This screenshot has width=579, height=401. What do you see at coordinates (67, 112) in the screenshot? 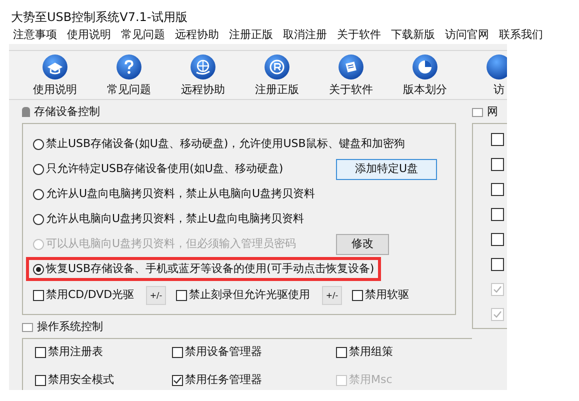
I see `group-title: 存储设备控制` at bounding box center [67, 112].